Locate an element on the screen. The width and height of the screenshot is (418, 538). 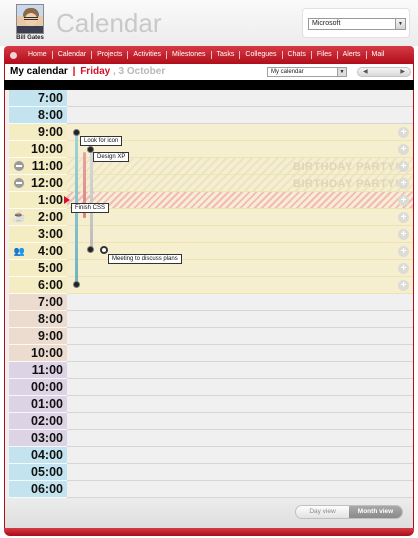
hour-row: 3:00 + is located at coordinates (209, 234).